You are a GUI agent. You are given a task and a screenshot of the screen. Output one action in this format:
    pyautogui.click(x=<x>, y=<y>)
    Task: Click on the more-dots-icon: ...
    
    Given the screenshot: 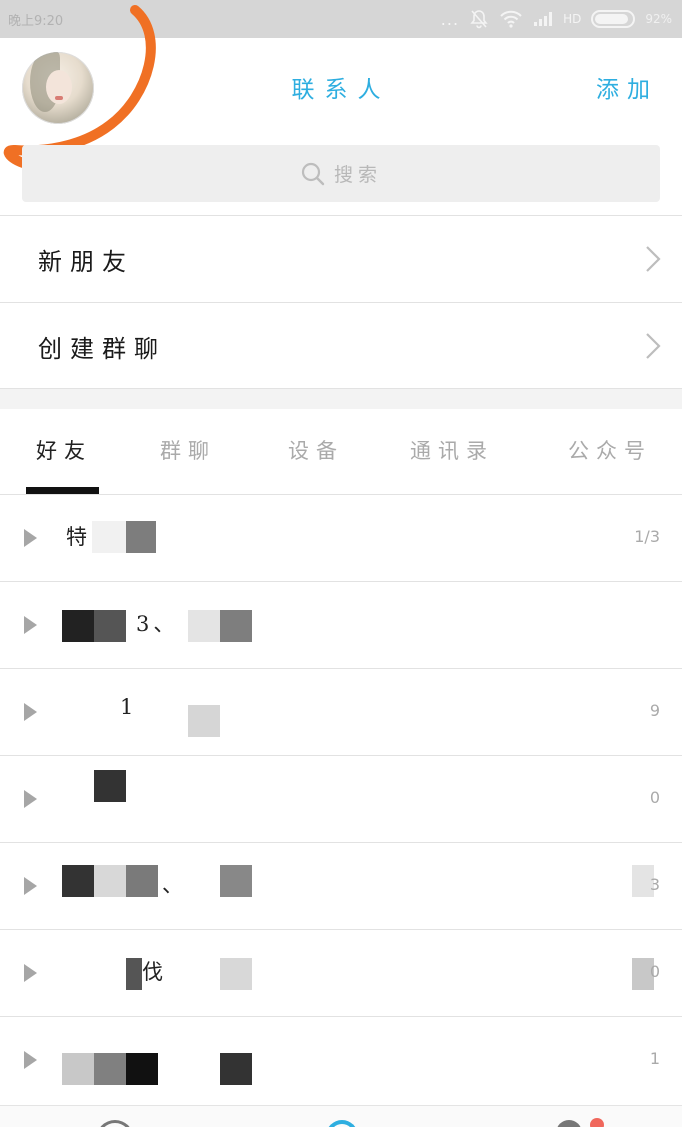 What is the action you would take?
    pyautogui.click(x=450, y=19)
    